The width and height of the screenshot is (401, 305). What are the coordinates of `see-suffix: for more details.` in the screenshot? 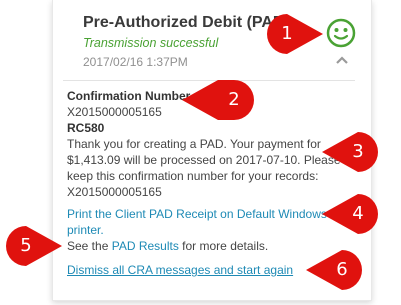 It's located at (223, 246).